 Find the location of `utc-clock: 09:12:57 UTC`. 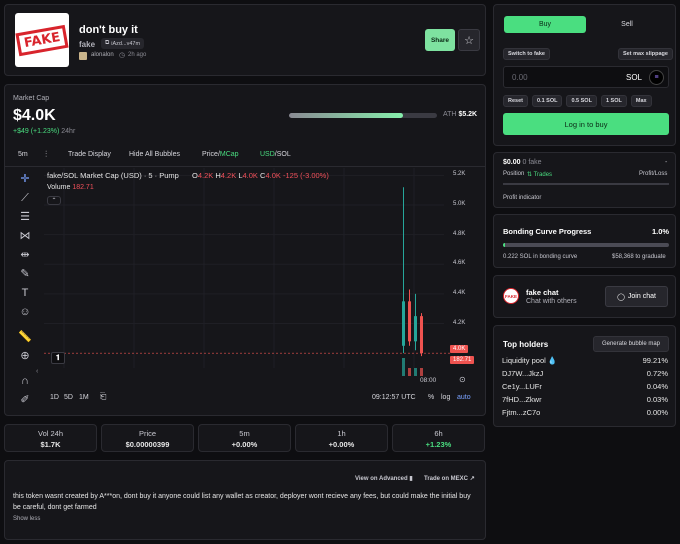

utc-clock: 09:12:57 UTC is located at coordinates (394, 397).